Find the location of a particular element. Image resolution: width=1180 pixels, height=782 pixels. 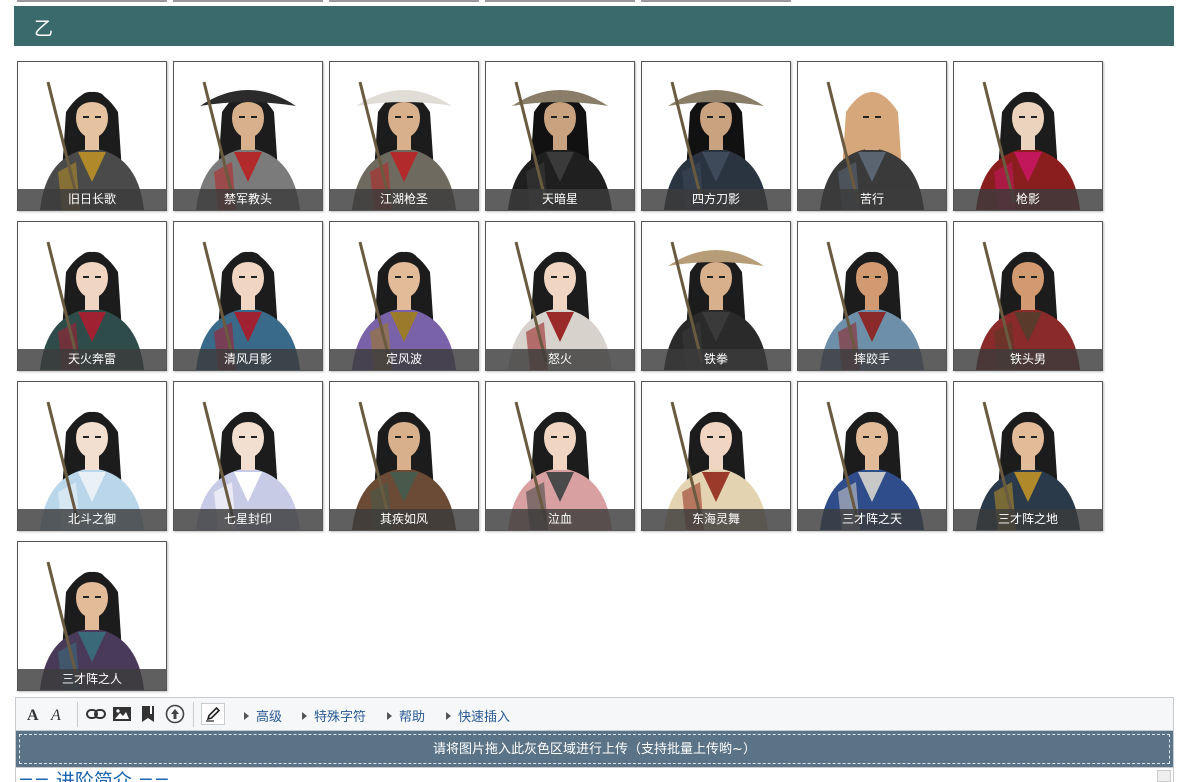

upload-icon is located at coordinates (175, 714).